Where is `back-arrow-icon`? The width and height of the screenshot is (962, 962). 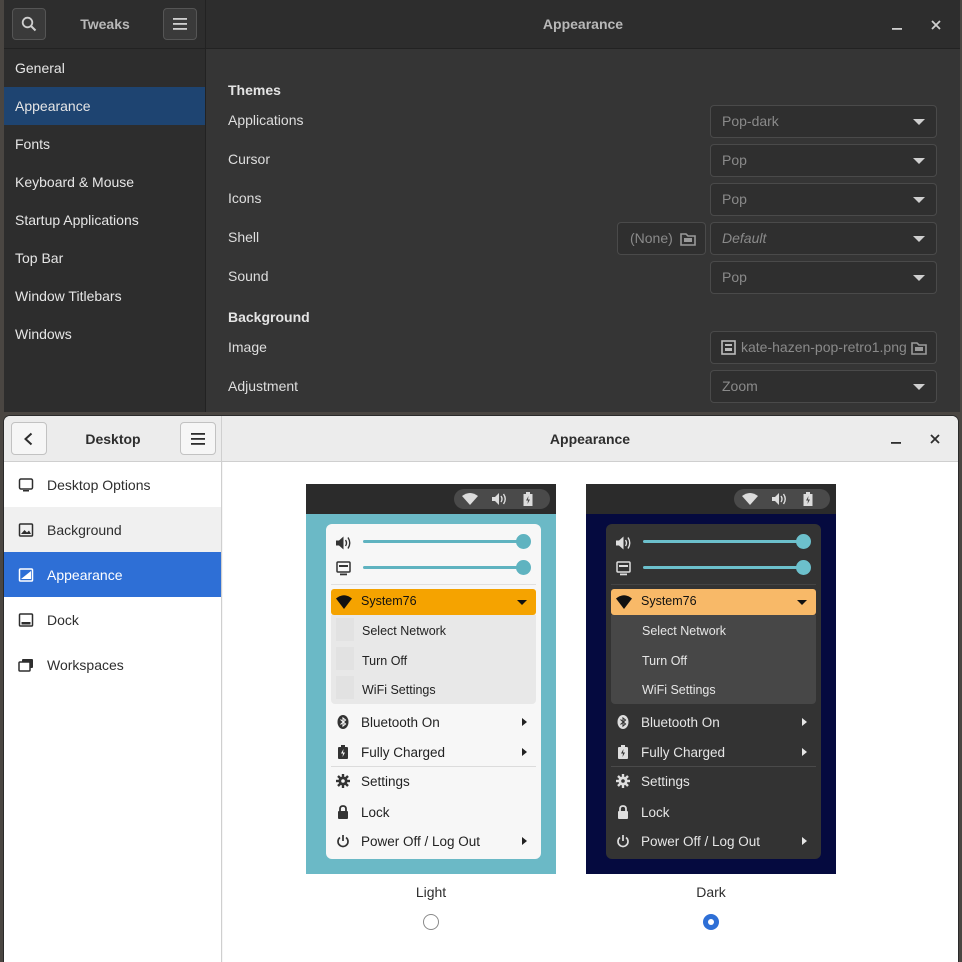 back-arrow-icon is located at coordinates (28, 438).